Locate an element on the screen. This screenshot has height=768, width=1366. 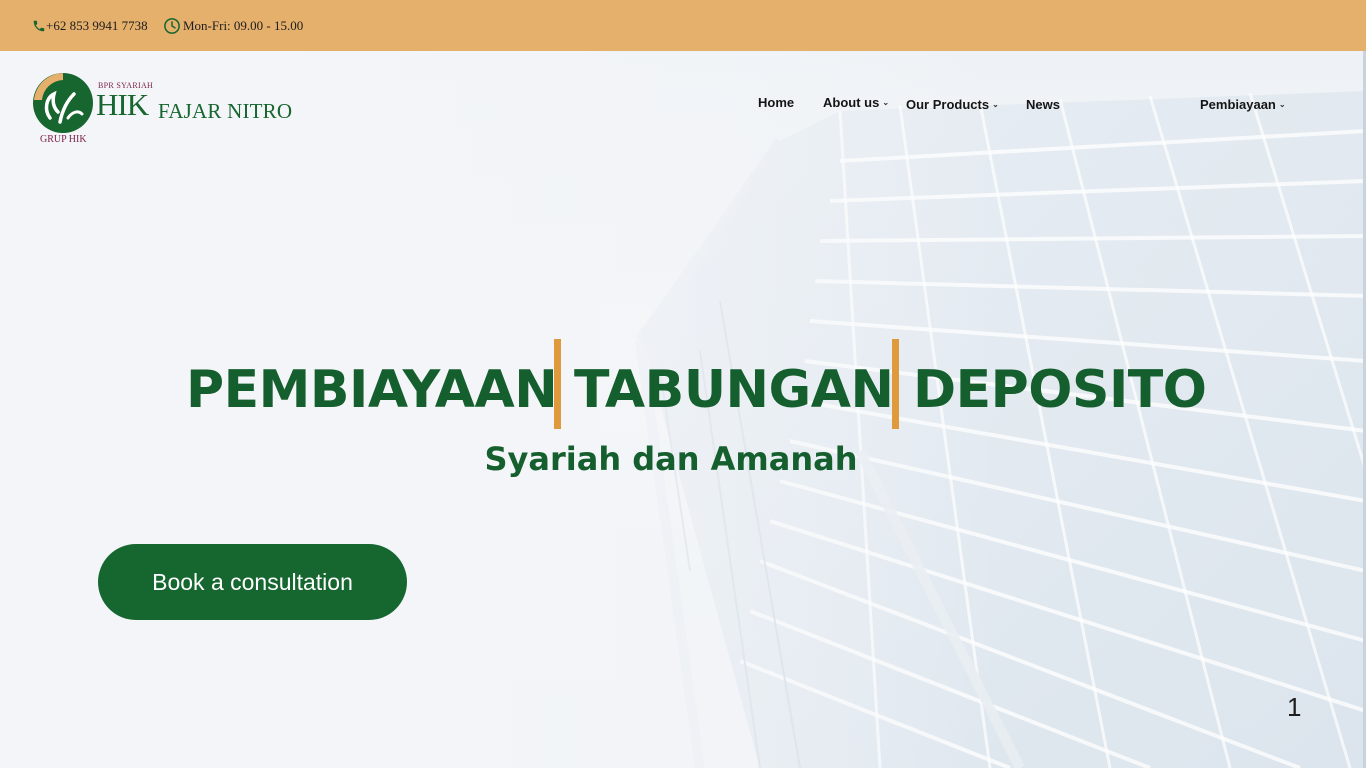
phone-icon is located at coordinates (39, 26).